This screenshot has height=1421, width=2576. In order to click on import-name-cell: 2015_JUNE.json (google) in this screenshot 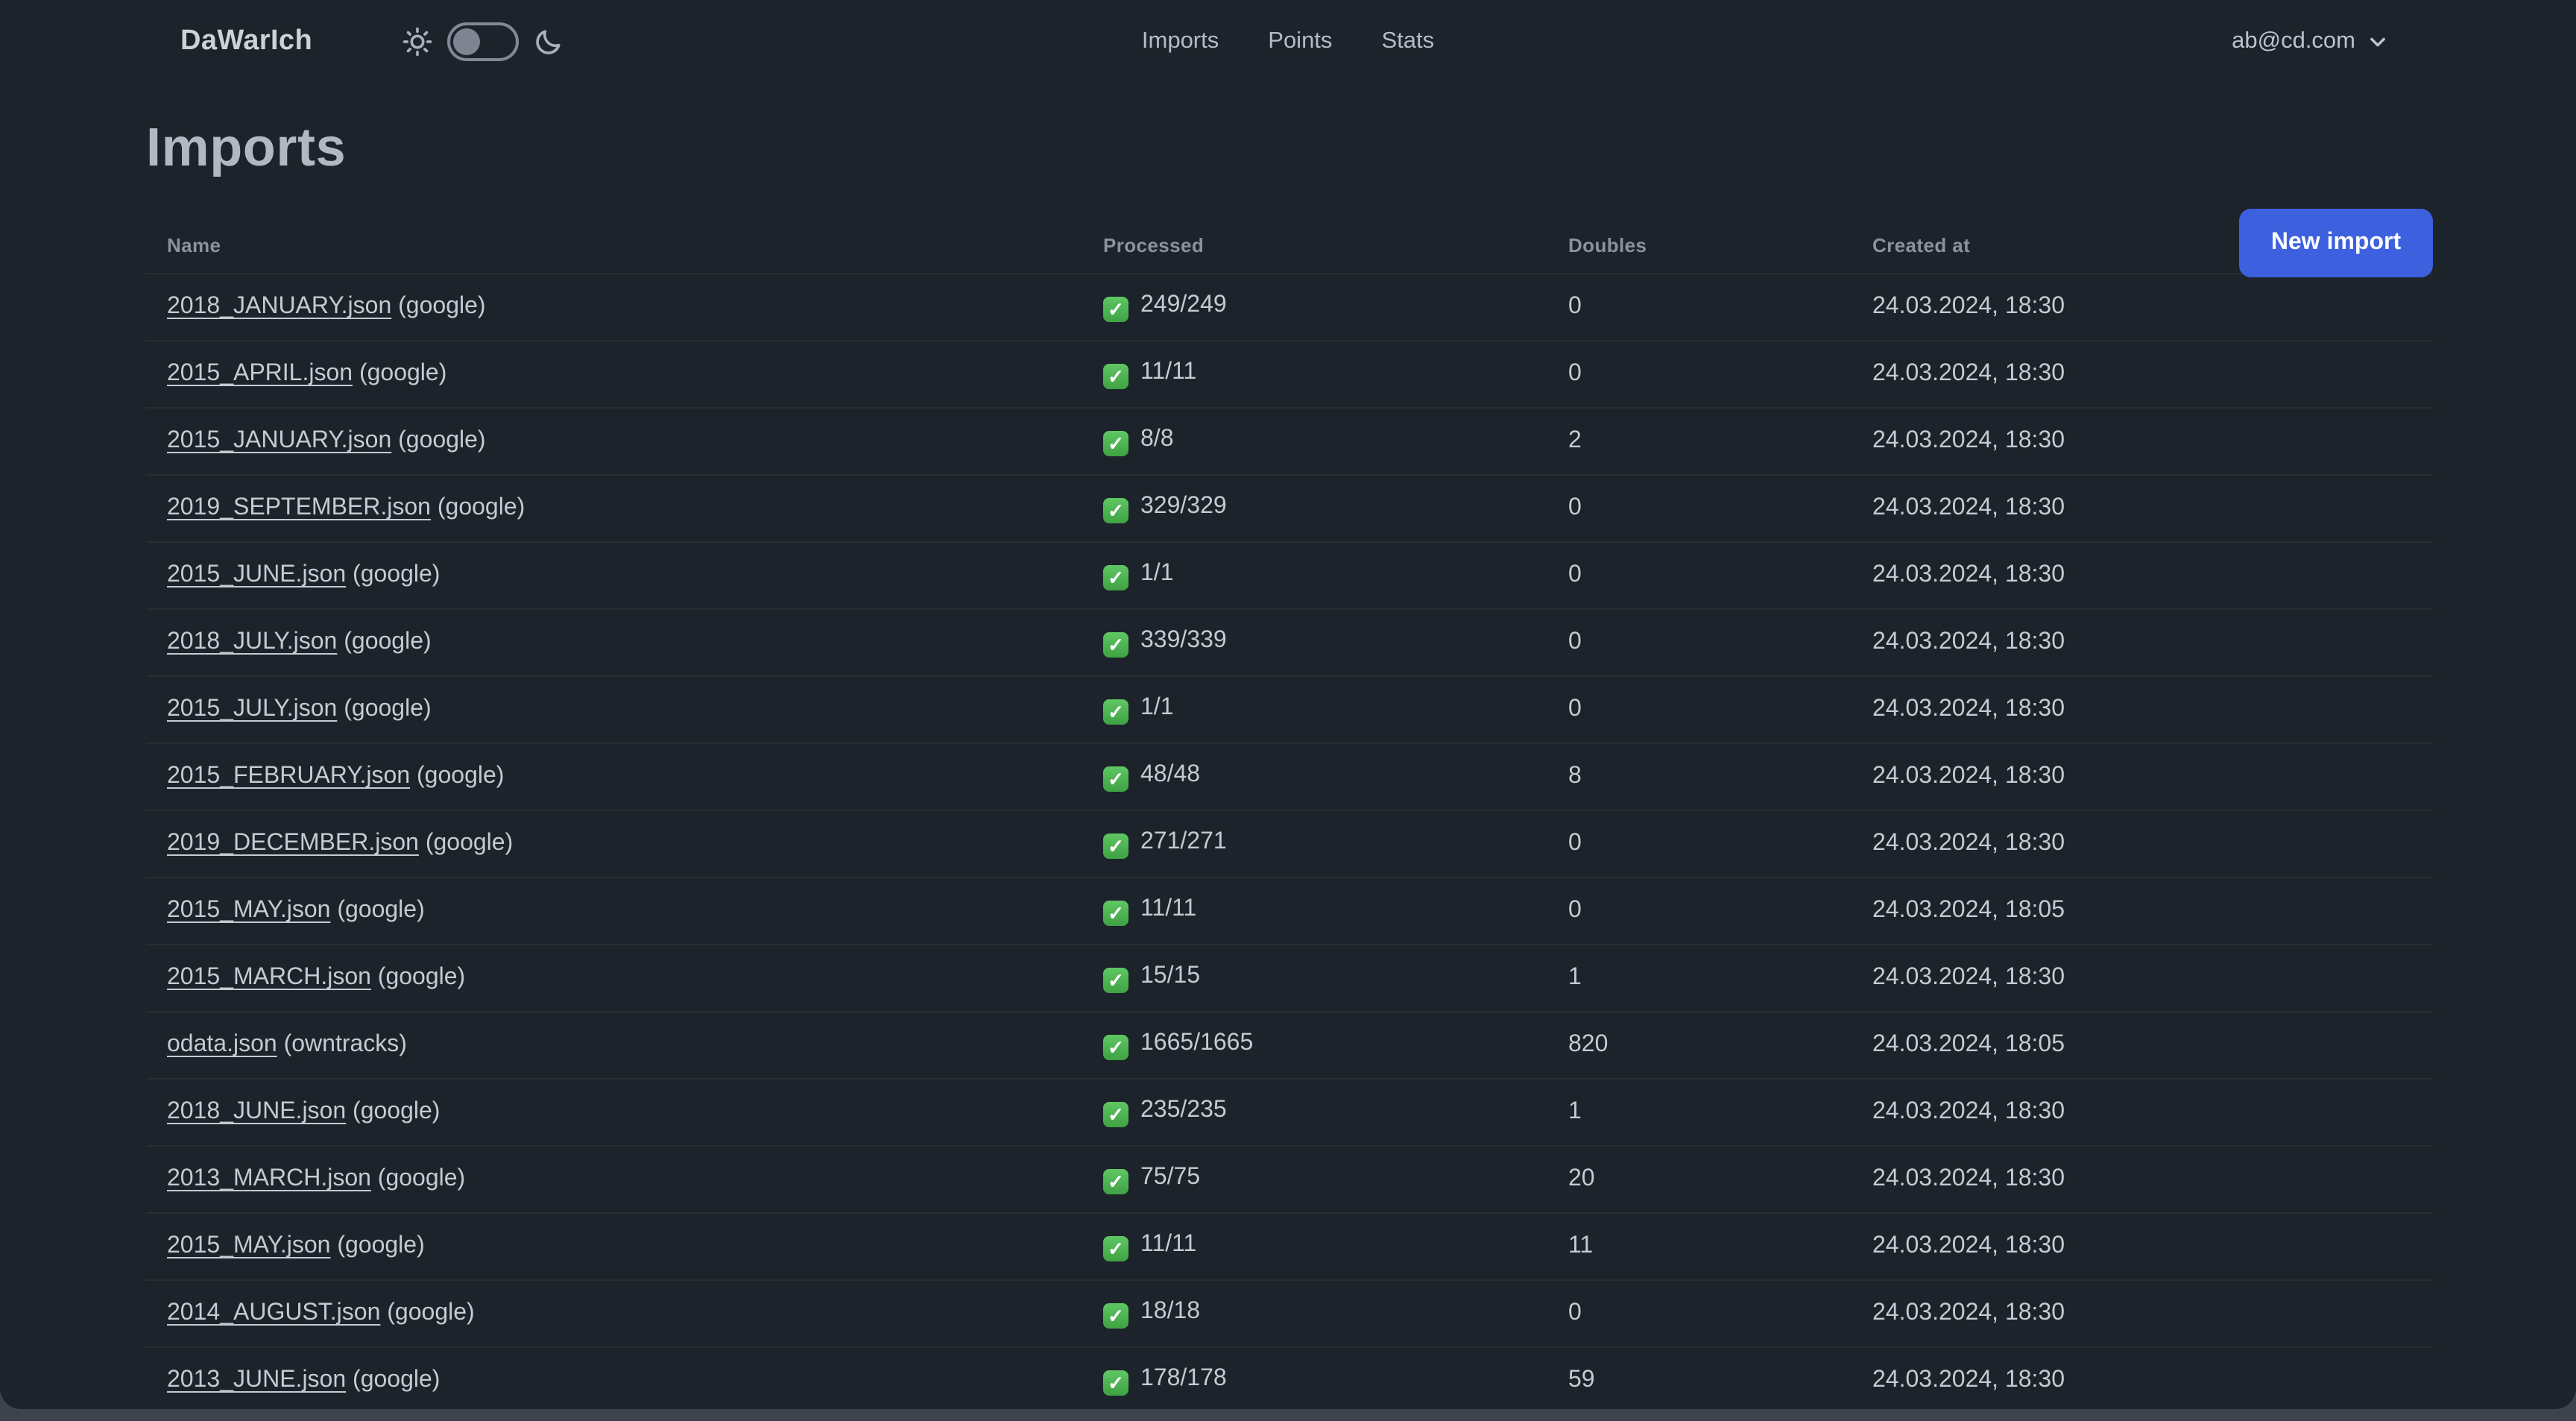, I will do `click(635, 575)`.